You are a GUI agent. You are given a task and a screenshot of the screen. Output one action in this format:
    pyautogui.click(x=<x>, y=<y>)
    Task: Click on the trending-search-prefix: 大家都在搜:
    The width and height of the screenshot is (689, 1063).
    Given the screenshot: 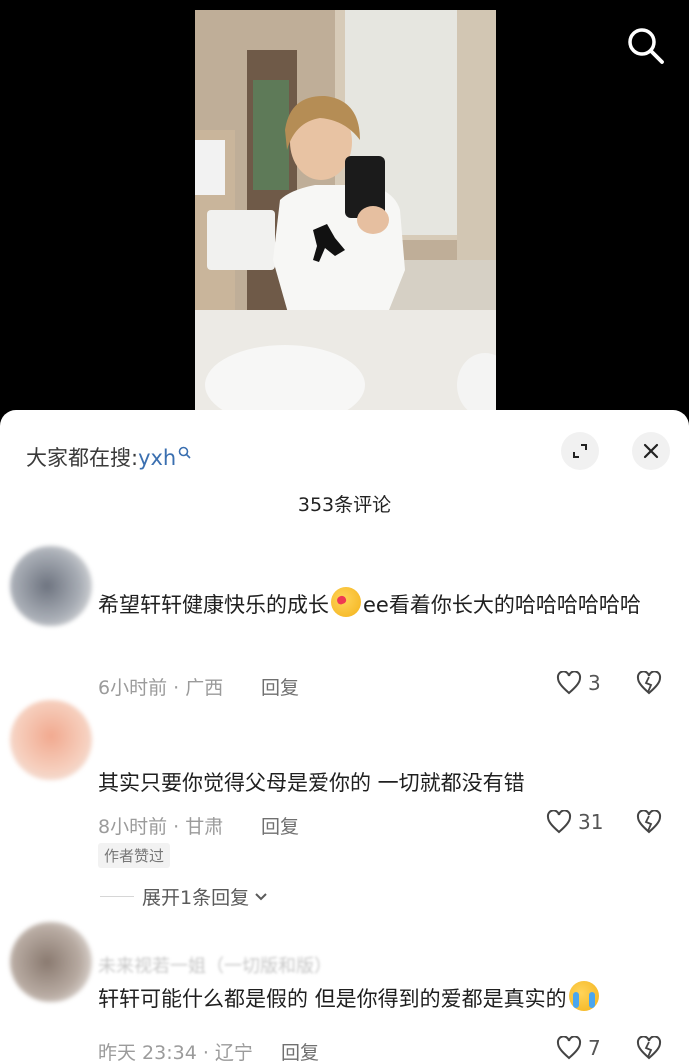 What is the action you would take?
    pyautogui.click(x=82, y=458)
    